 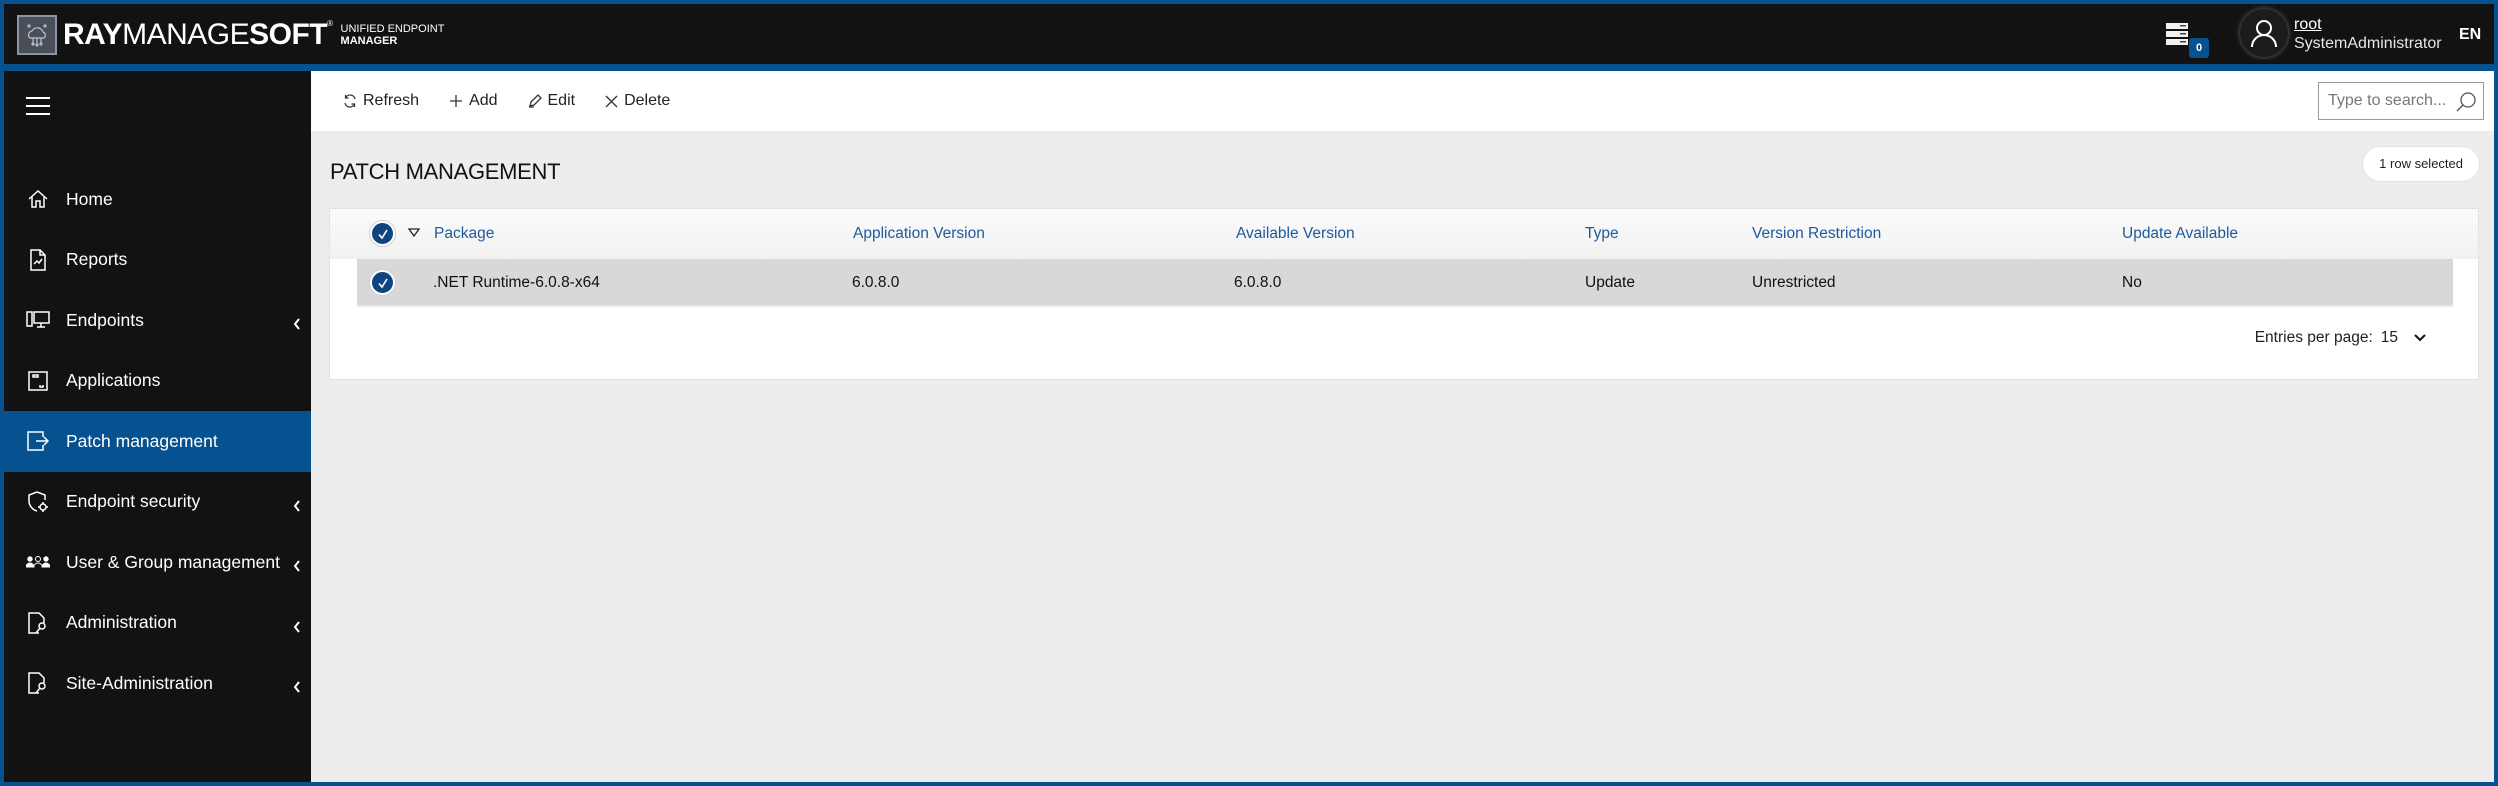 What do you see at coordinates (157, 199) in the screenshot?
I see `sidebar-item-home: Home` at bounding box center [157, 199].